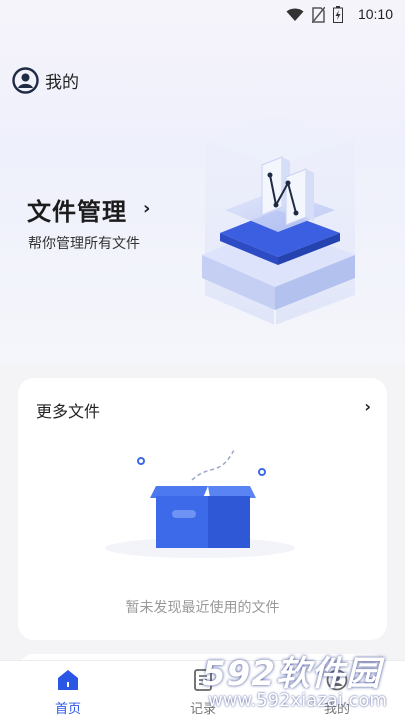 The height and width of the screenshot is (721, 405). I want to click on empty-box-illustration, so click(200, 502).